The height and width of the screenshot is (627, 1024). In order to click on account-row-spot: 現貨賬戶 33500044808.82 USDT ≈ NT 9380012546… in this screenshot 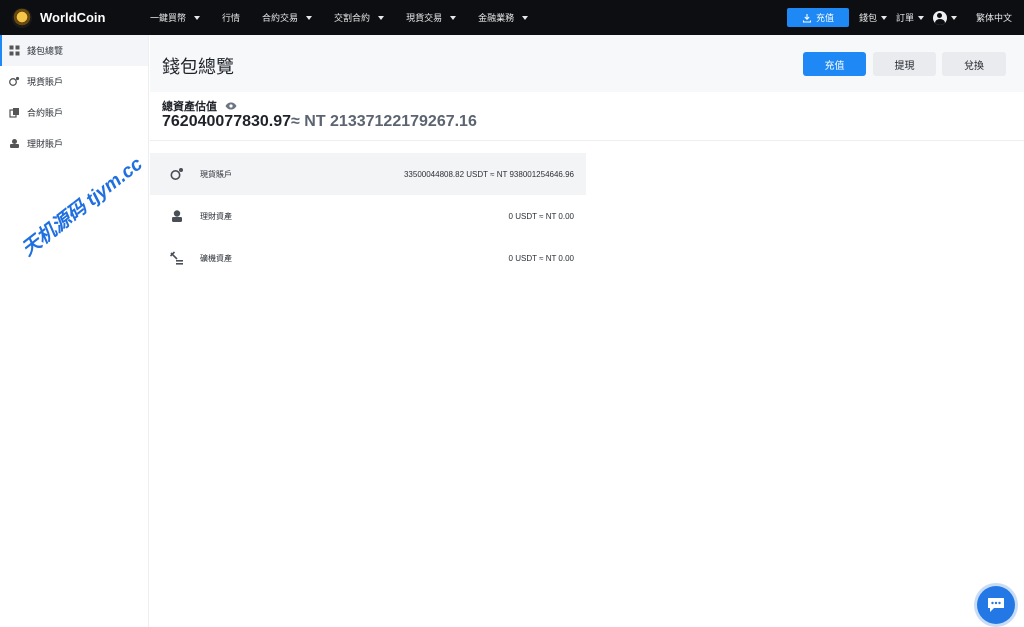, I will do `click(368, 174)`.